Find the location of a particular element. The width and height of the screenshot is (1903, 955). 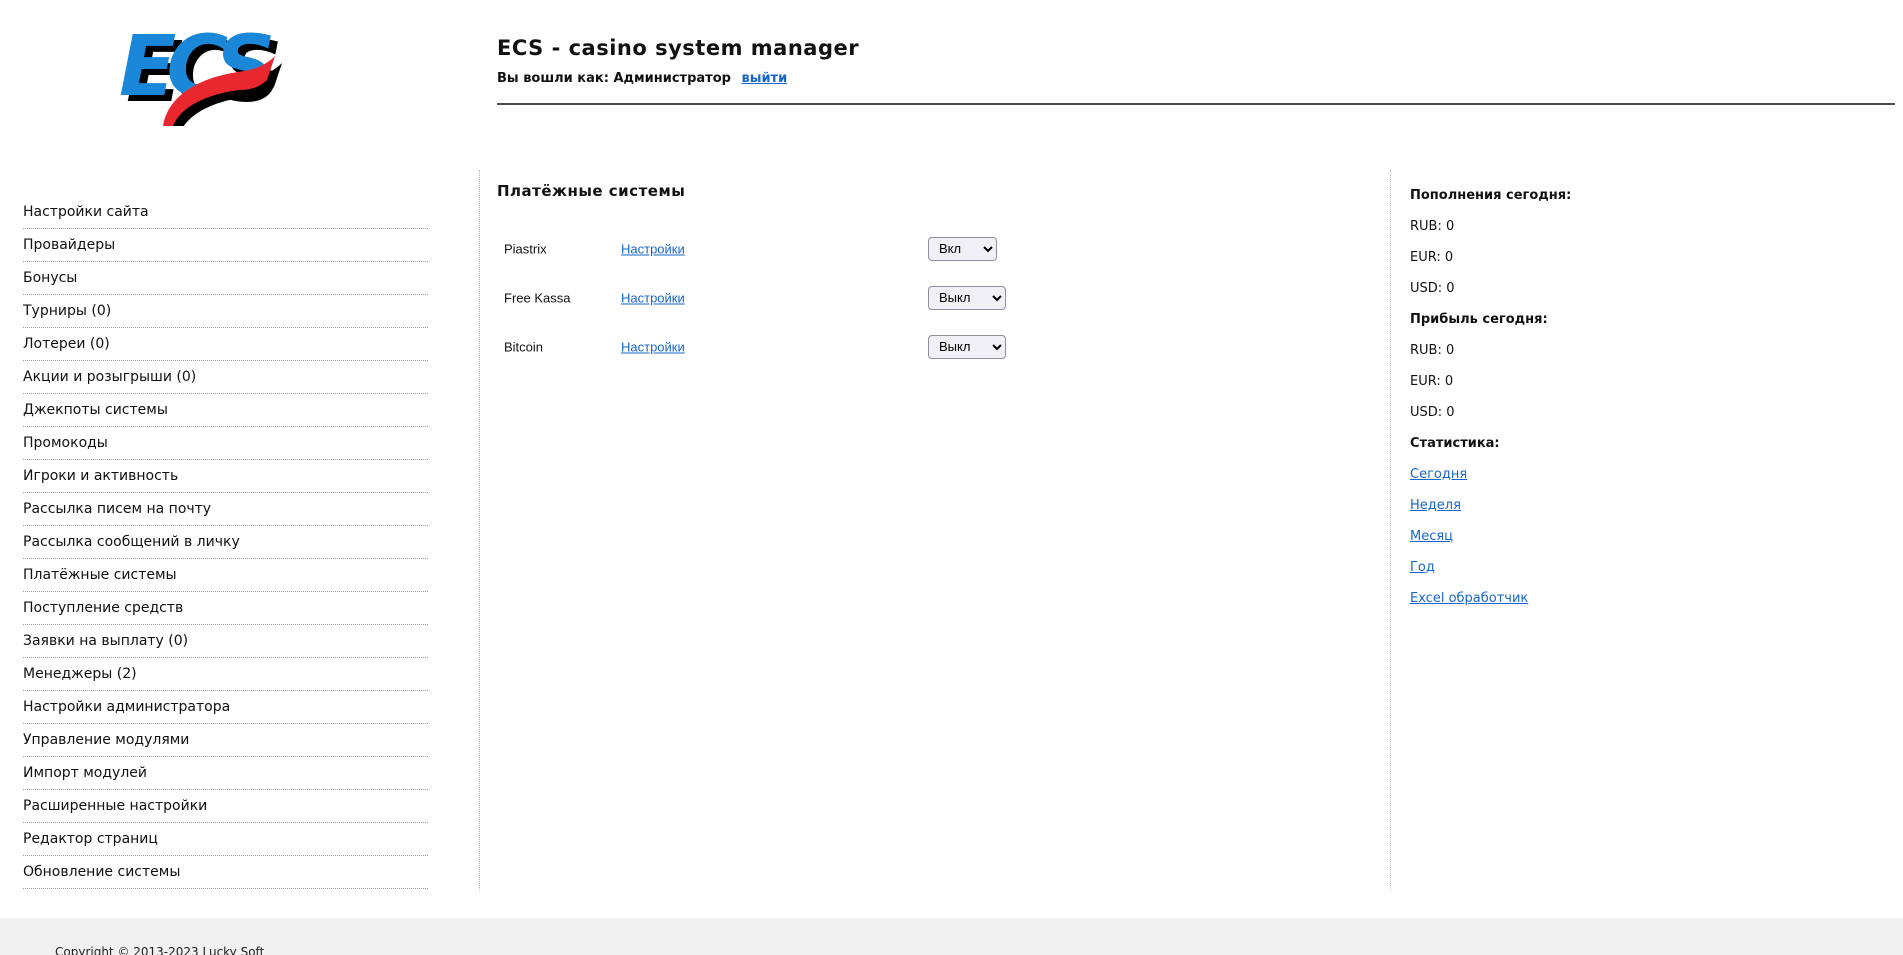

sidebar-item-incoming-funds: Поступление средств is located at coordinates (225, 608).